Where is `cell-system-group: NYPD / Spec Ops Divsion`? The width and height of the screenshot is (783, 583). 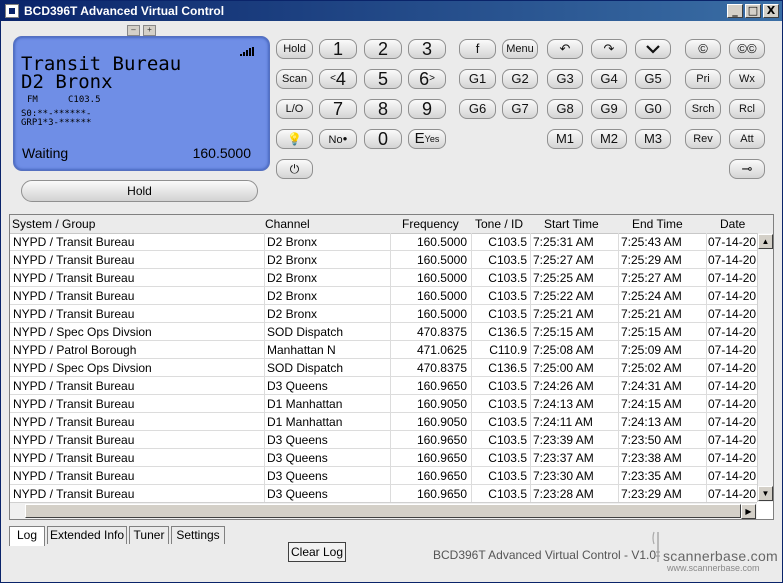 cell-system-group: NYPD / Spec Ops Divsion is located at coordinates (82, 368).